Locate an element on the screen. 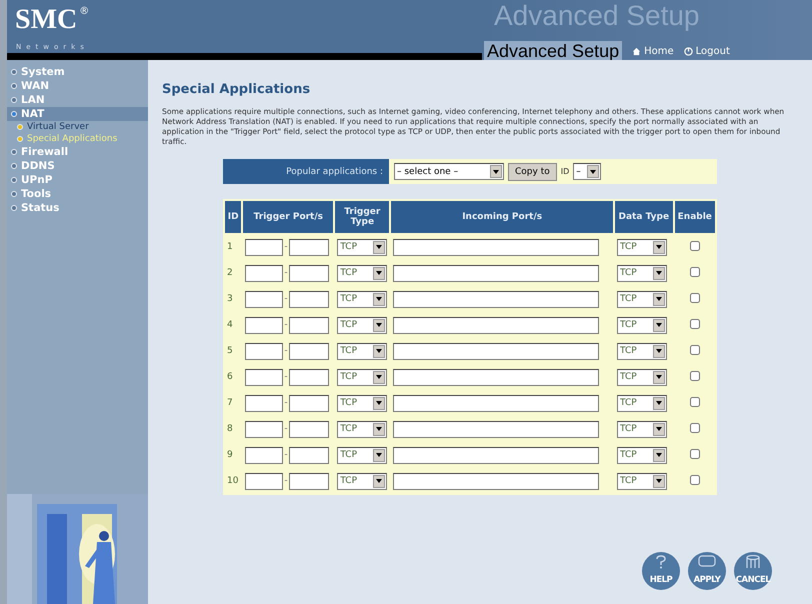 This screenshot has width=812, height=604. help-button: HELP is located at coordinates (661, 571).